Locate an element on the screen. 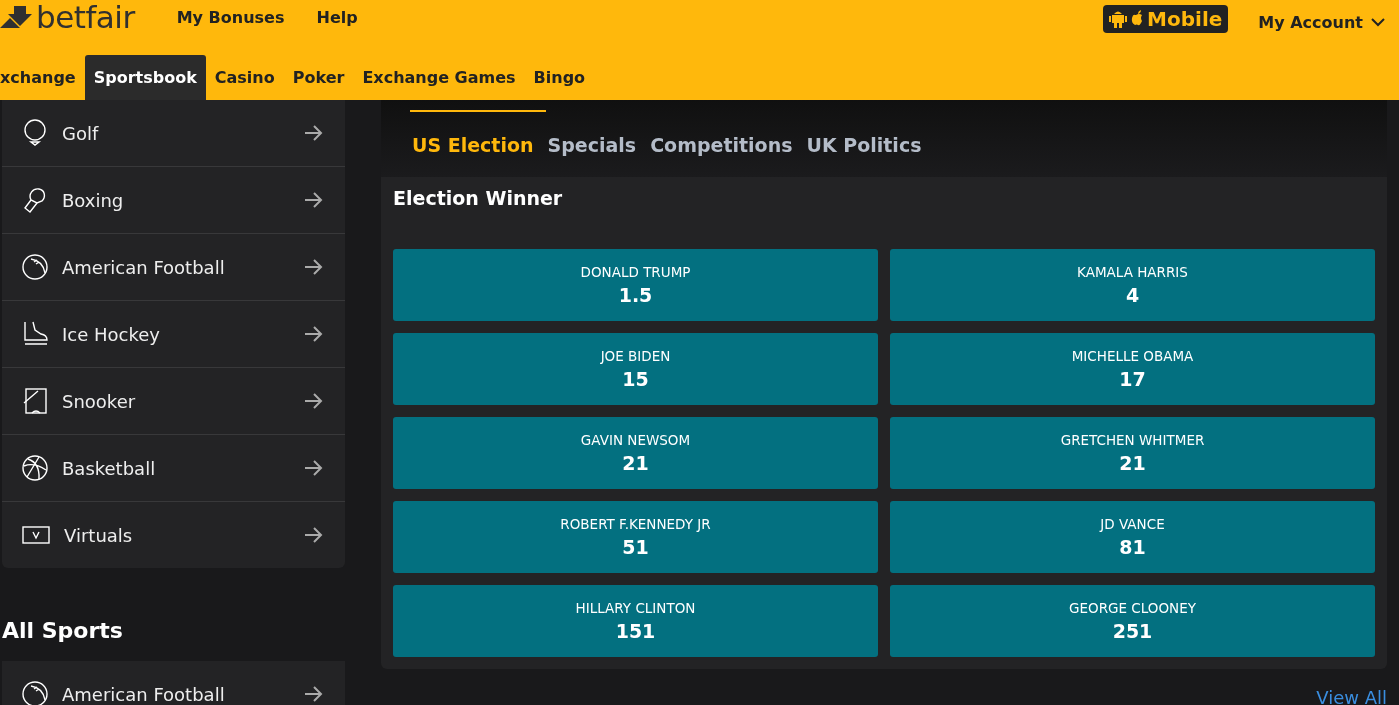 The image size is (1399, 705). selection-name: JD VANCE is located at coordinates (1132, 524).